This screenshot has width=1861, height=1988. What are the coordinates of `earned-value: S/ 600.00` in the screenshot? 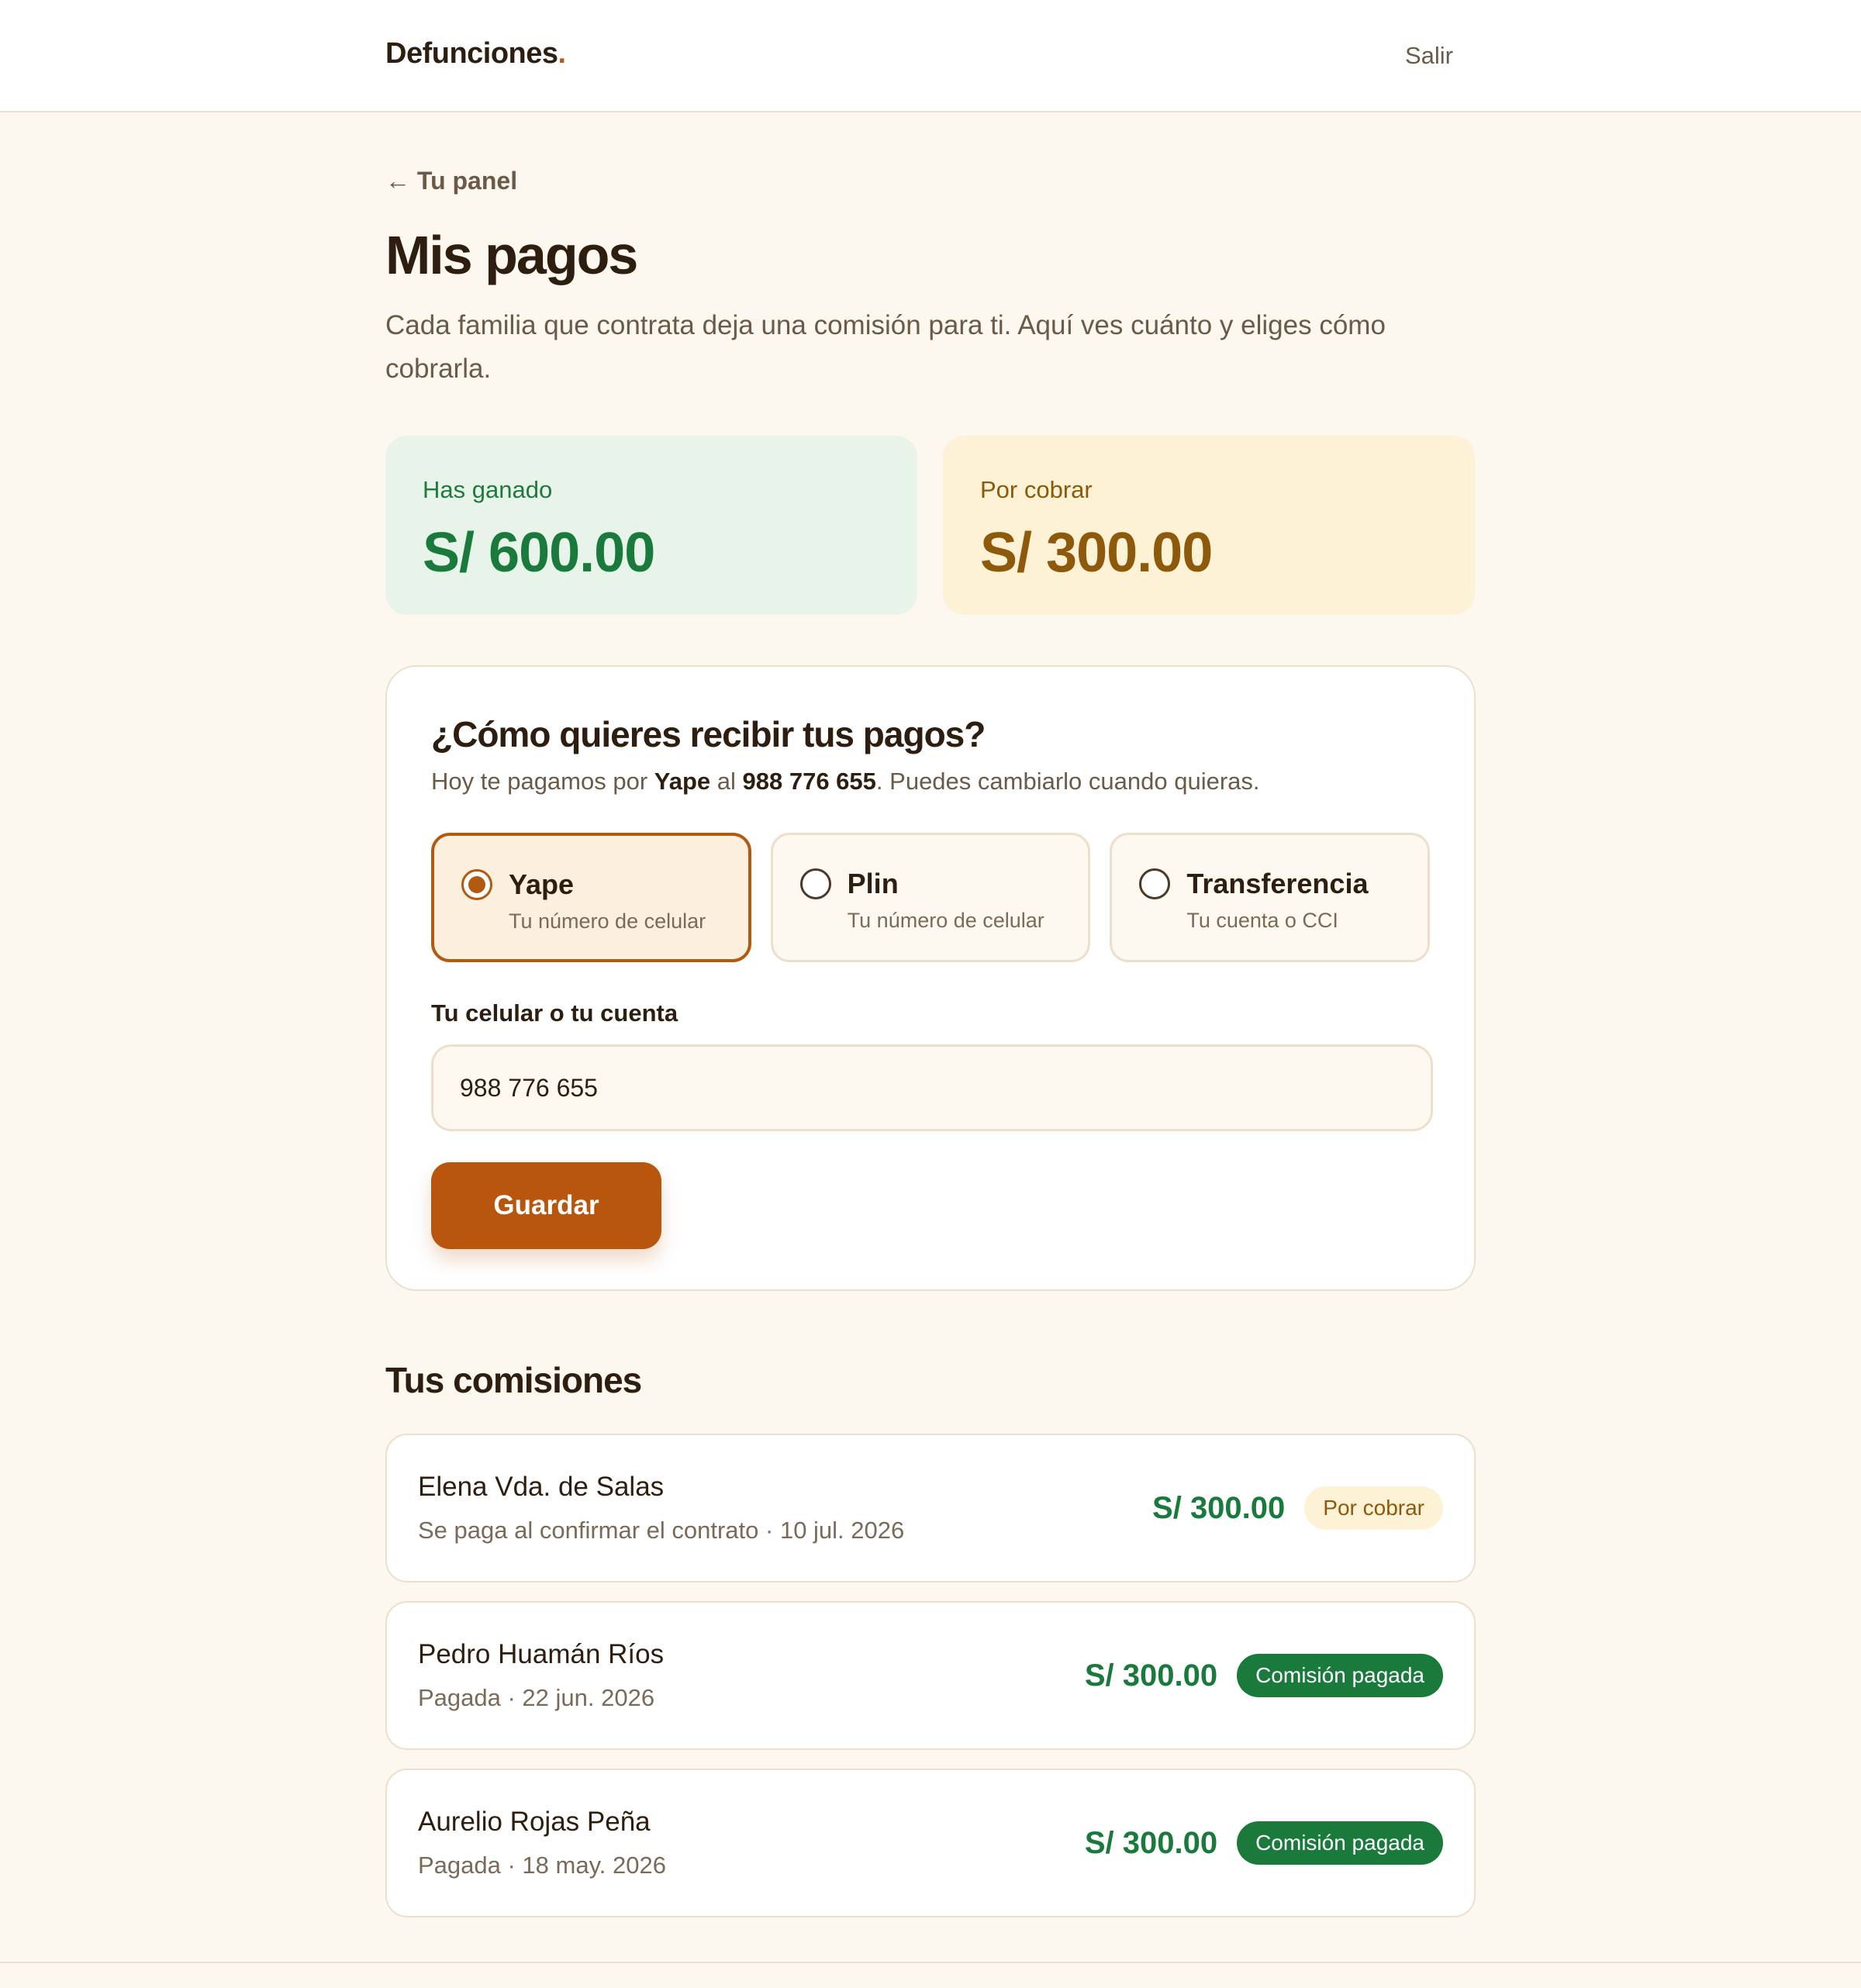 It's located at (539, 553).